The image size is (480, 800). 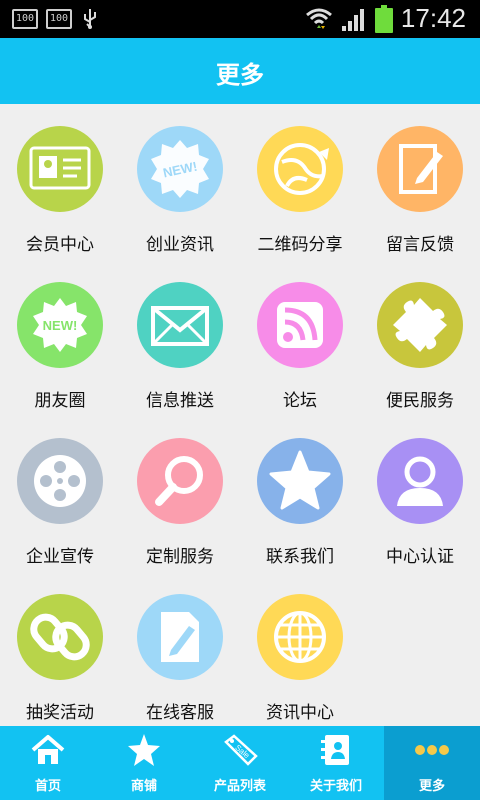 I want to click on grid-item-promotion: 企业宣传, so click(x=60, y=494).